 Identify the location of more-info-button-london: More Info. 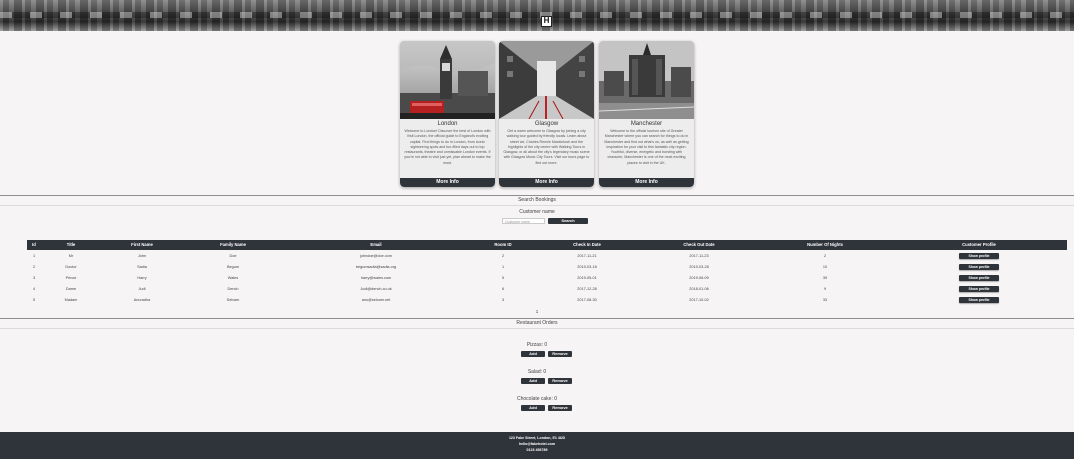
(447, 182).